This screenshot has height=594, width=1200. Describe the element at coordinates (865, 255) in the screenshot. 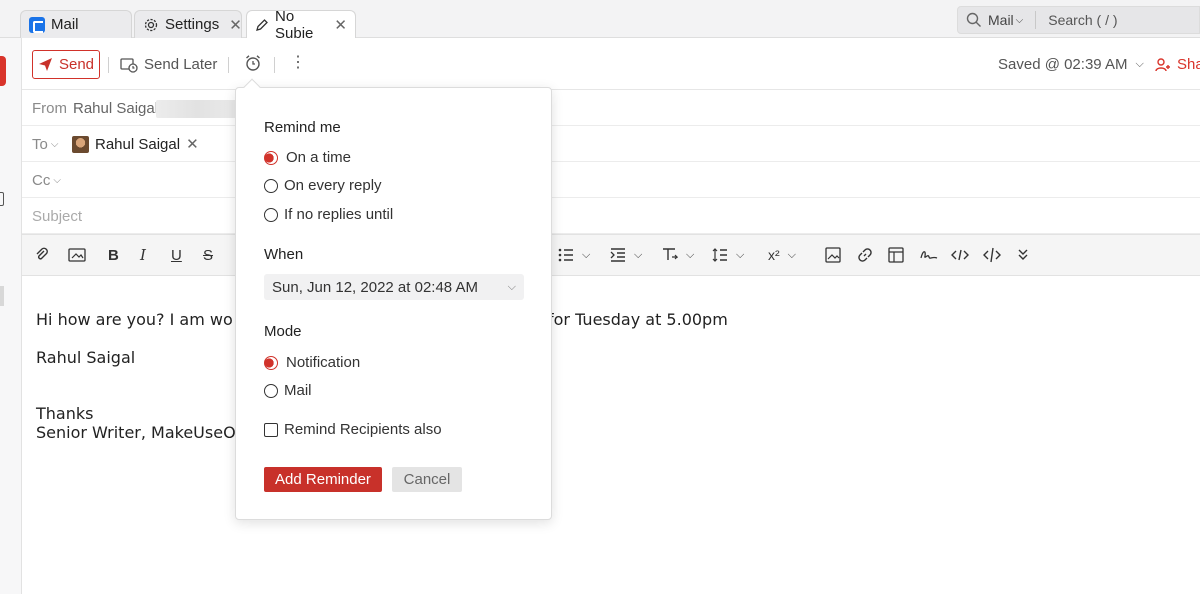

I see `insert-link-icon` at that location.